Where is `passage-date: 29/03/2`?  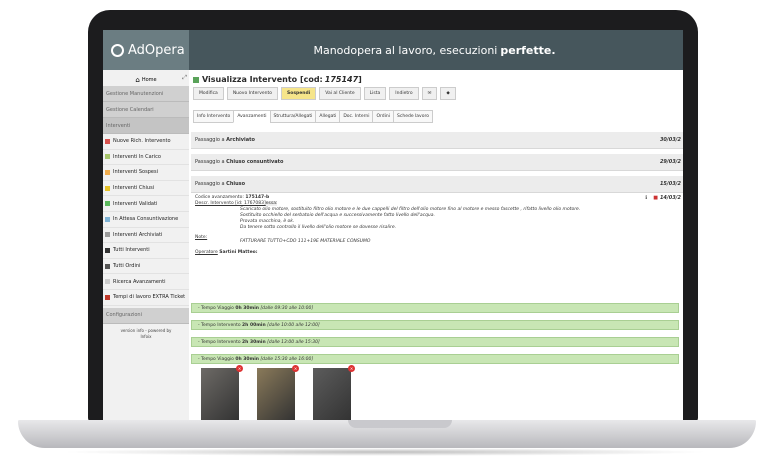 passage-date: 29/03/2 is located at coordinates (670, 162).